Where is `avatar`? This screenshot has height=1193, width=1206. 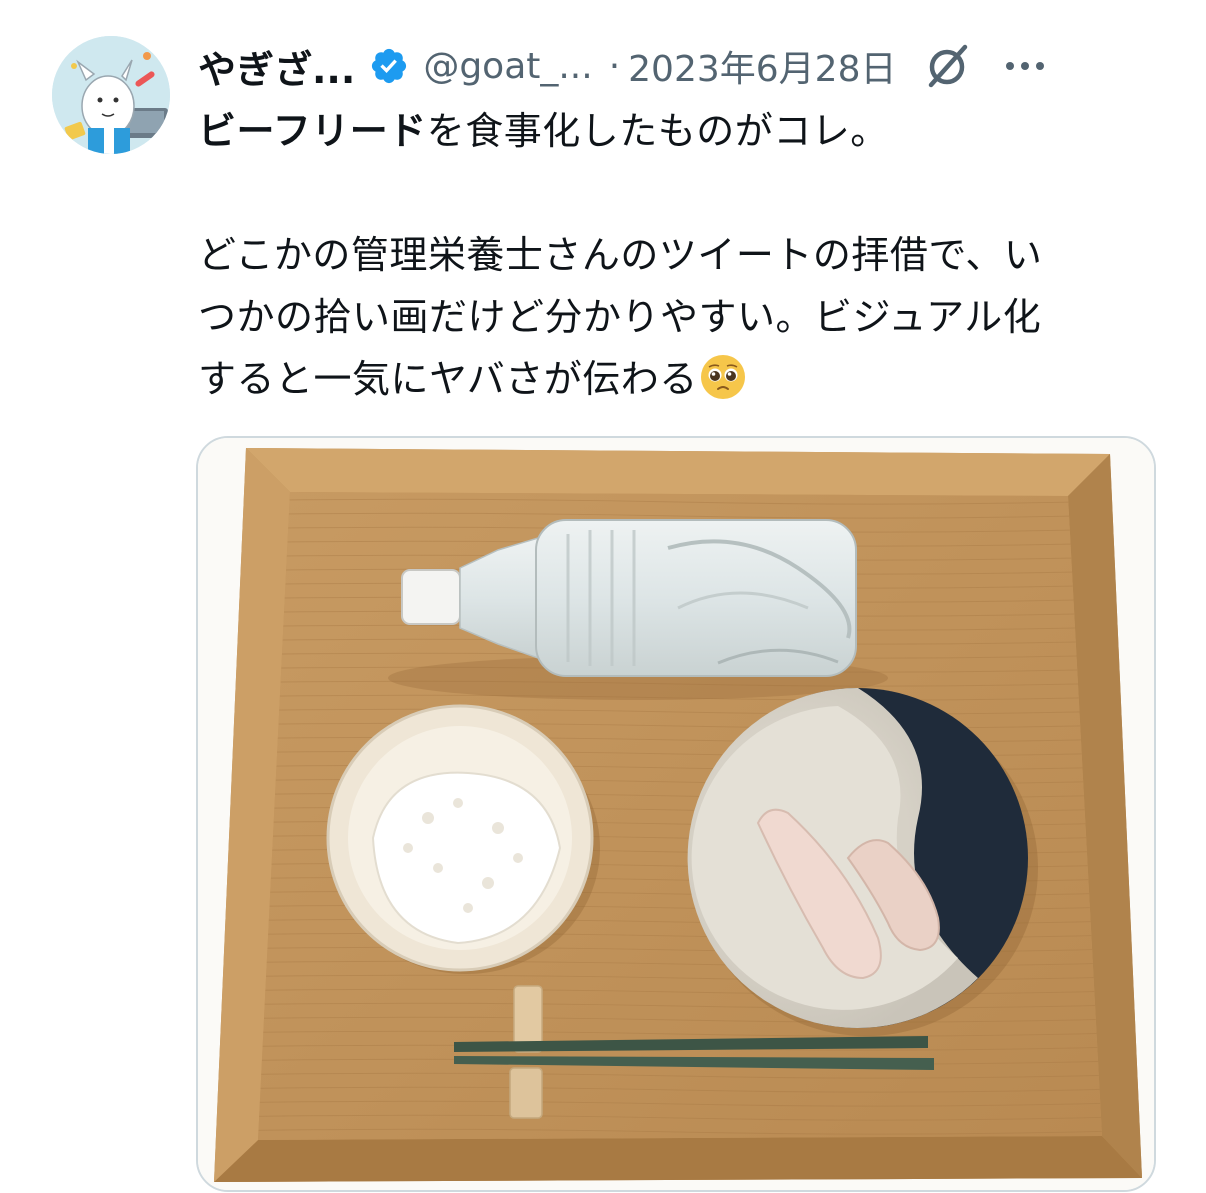 avatar is located at coordinates (111, 95).